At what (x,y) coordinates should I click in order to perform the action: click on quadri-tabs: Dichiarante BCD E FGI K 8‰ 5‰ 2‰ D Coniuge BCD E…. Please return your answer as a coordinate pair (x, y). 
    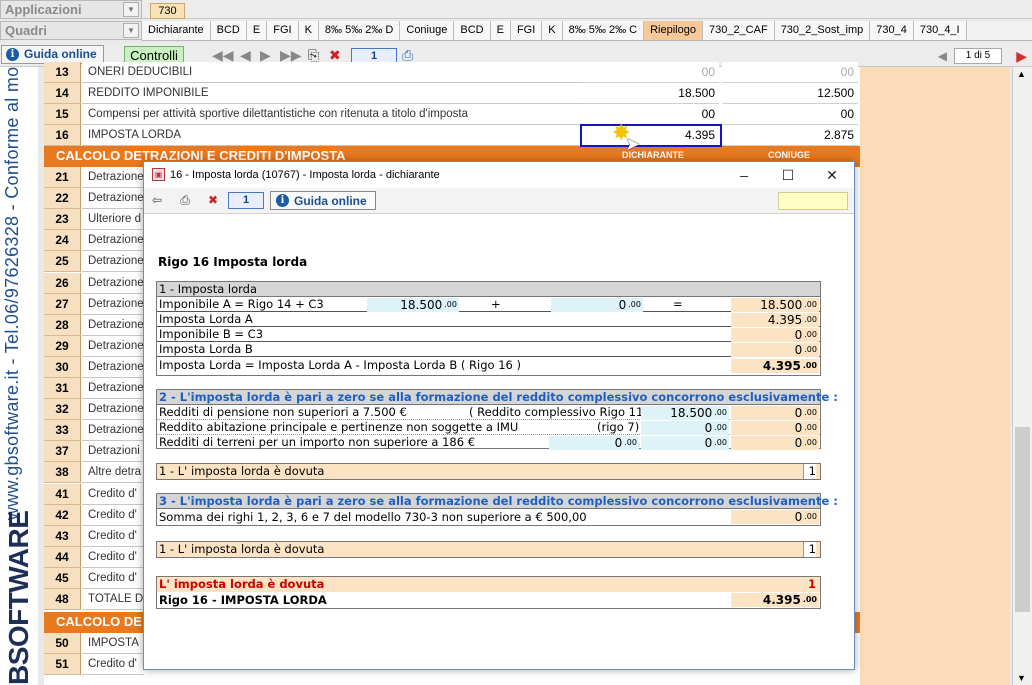
    Looking at the image, I should click on (587, 31).